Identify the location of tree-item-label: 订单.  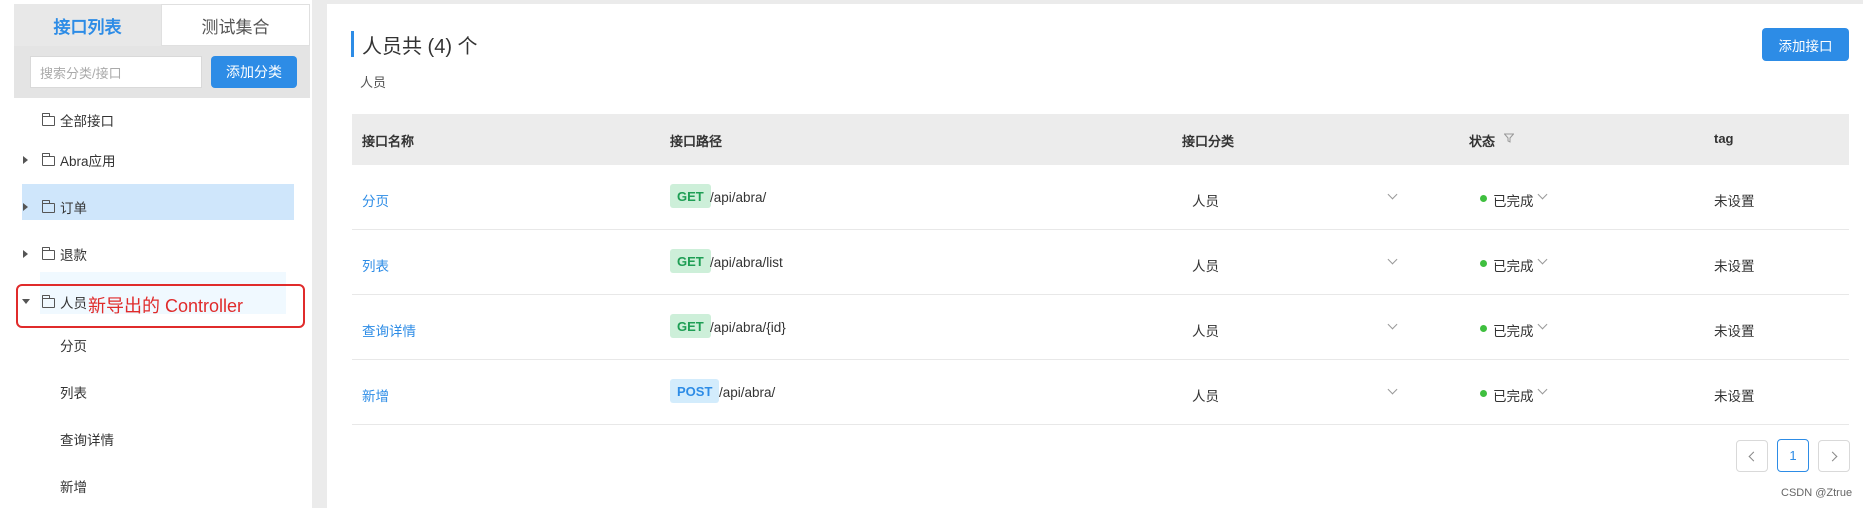
(73, 208).